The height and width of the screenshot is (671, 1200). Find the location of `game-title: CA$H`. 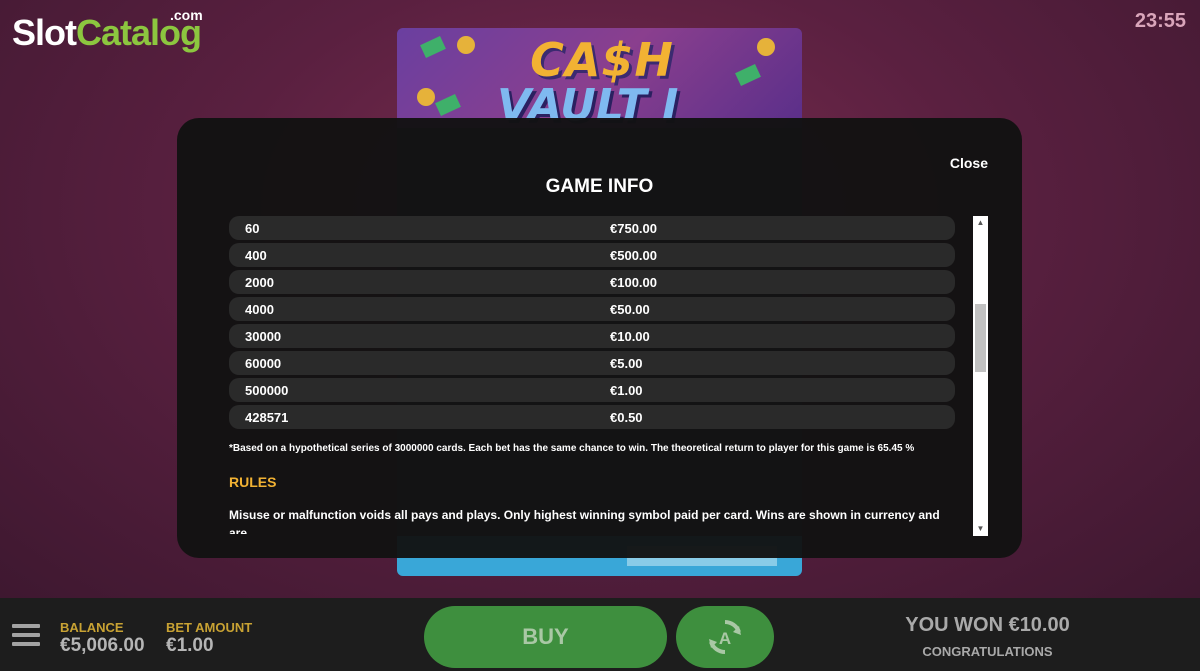

game-title: CA$H is located at coordinates (602, 60).